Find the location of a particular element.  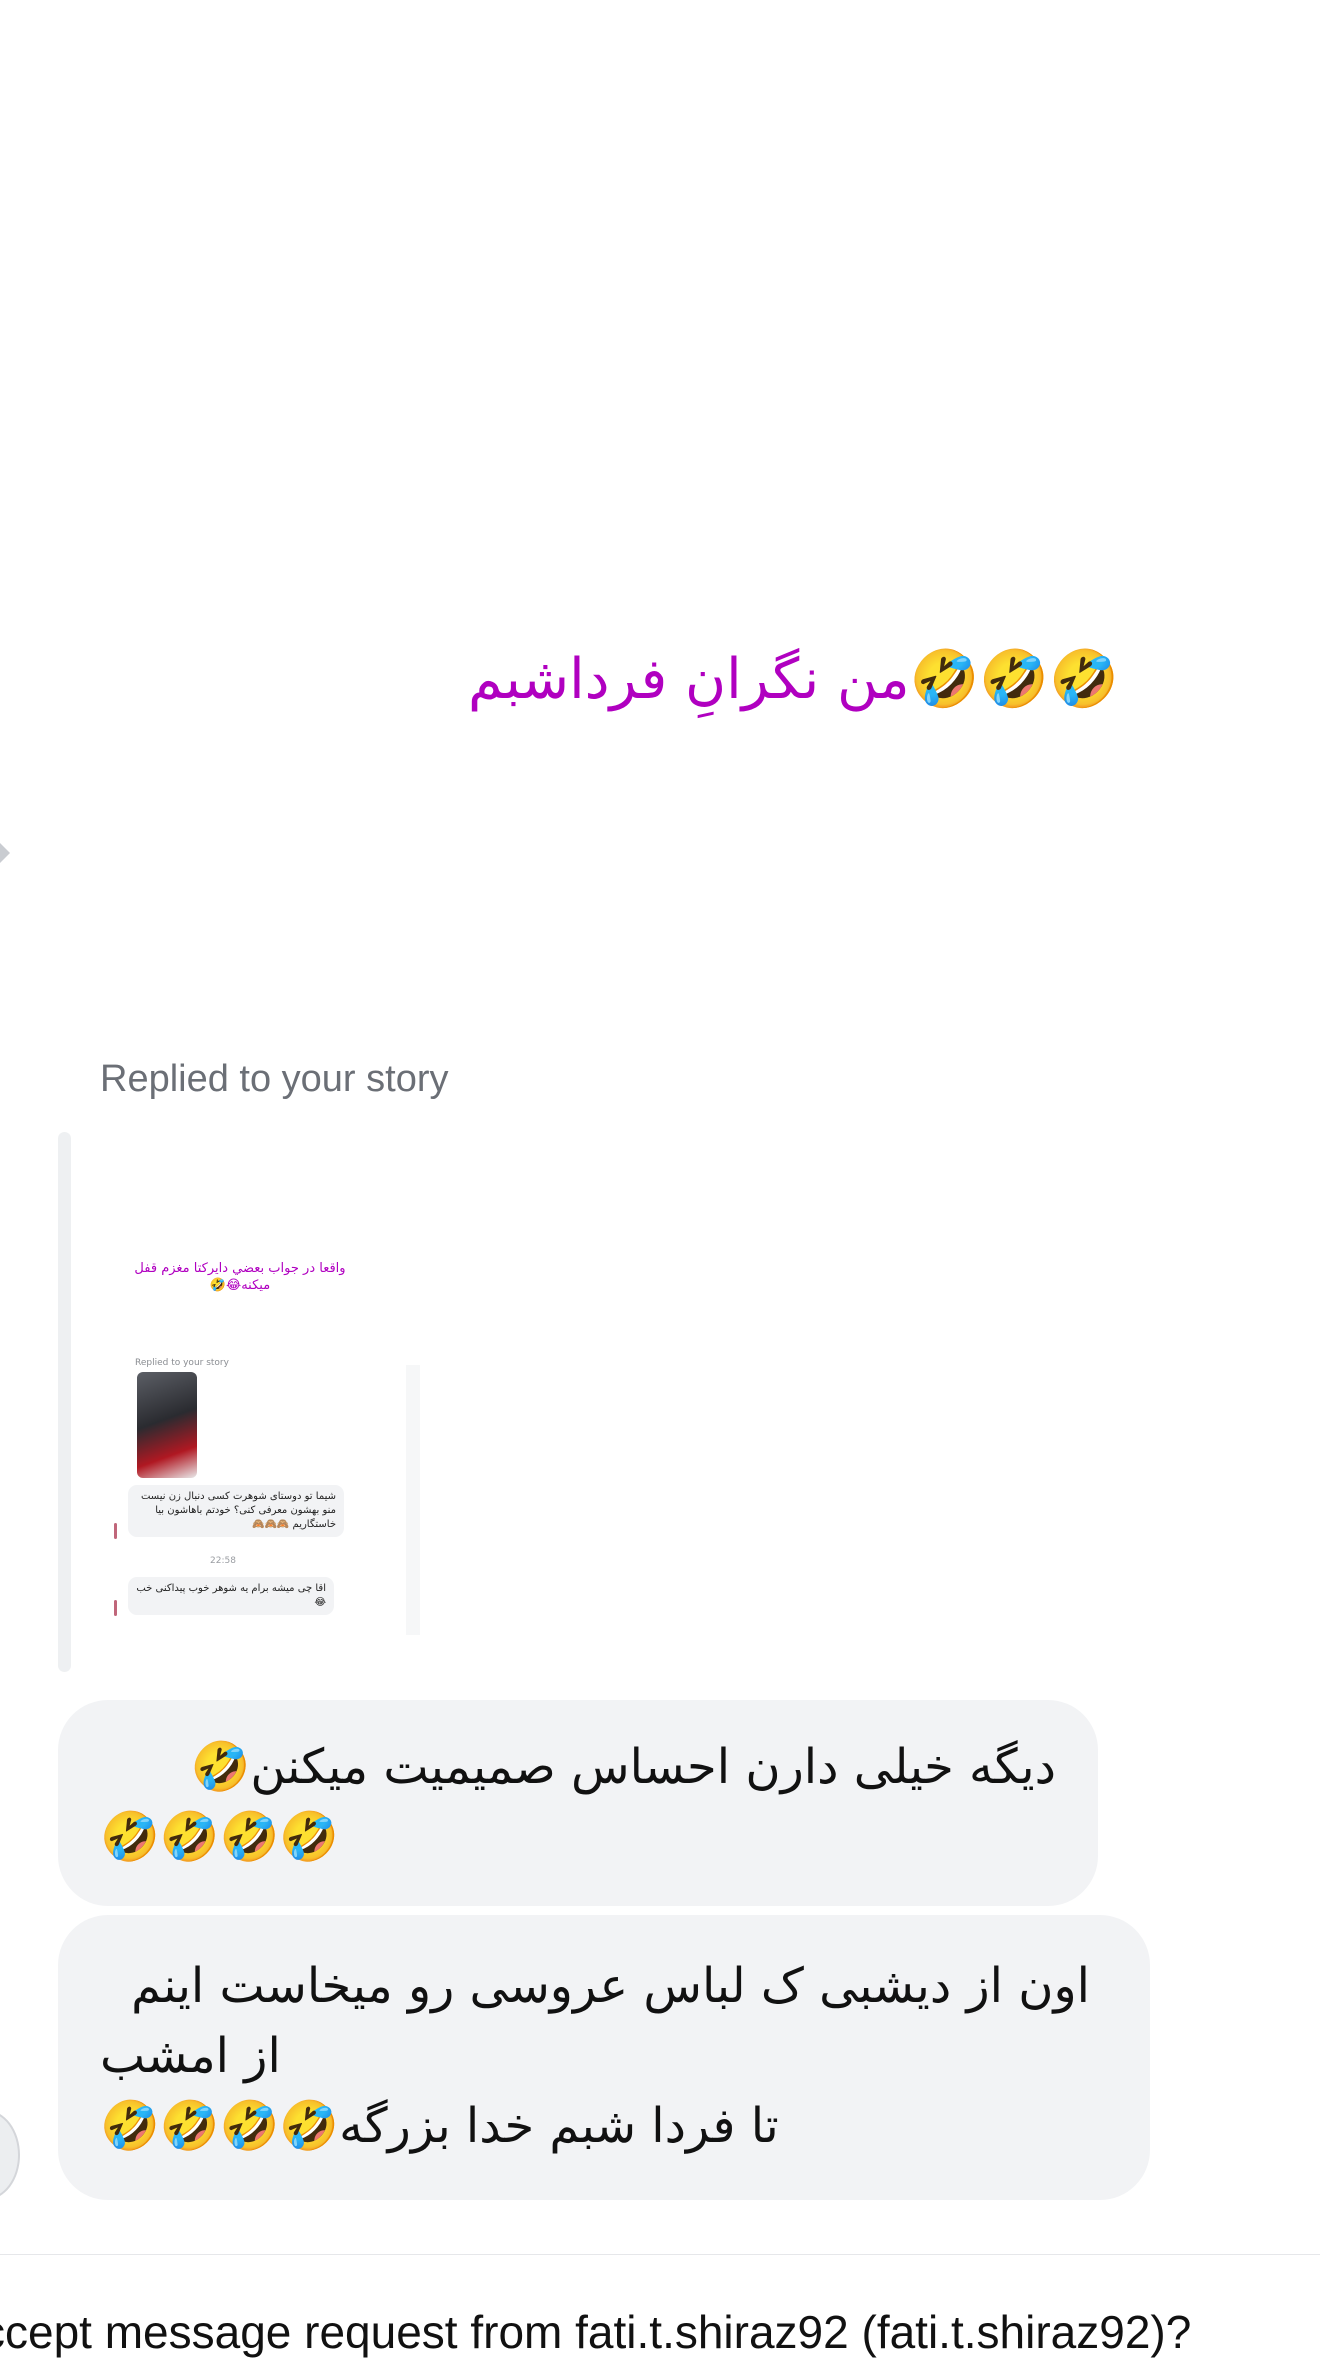

left-edge-indicator-icon is located at coordinates (5, 853).